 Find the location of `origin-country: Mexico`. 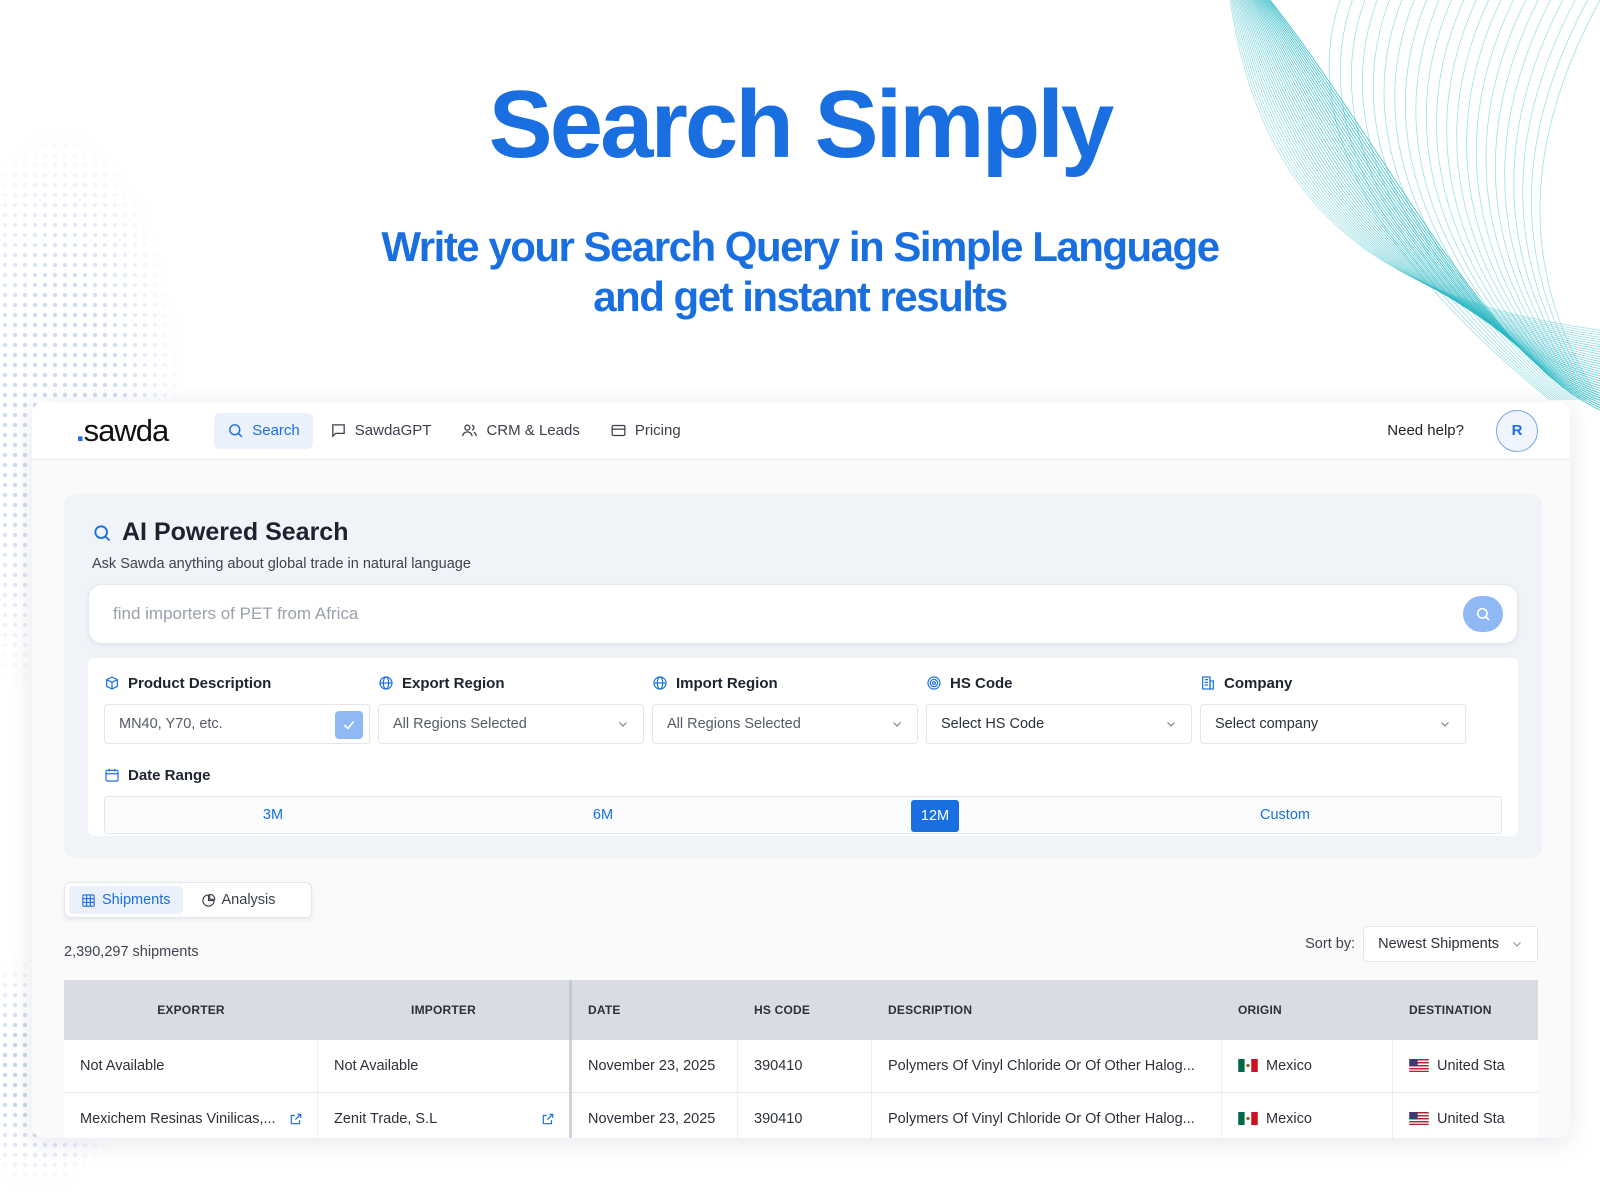

origin-country: Mexico is located at coordinates (1289, 1066).